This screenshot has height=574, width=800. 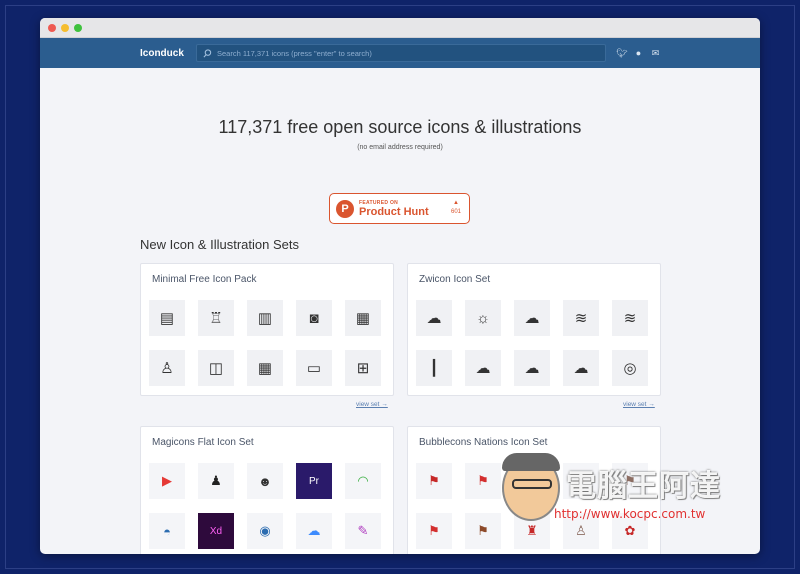 What do you see at coordinates (483, 318) in the screenshot?
I see `sun-icon: ☼` at bounding box center [483, 318].